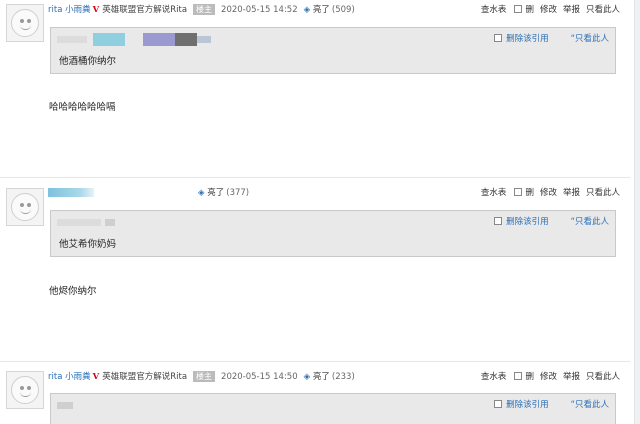 Image resolution: width=640 pixels, height=424 pixels. What do you see at coordinates (82, 107) in the screenshot?
I see `post-body: 哈哈哈哈哈哈嗝` at bounding box center [82, 107].